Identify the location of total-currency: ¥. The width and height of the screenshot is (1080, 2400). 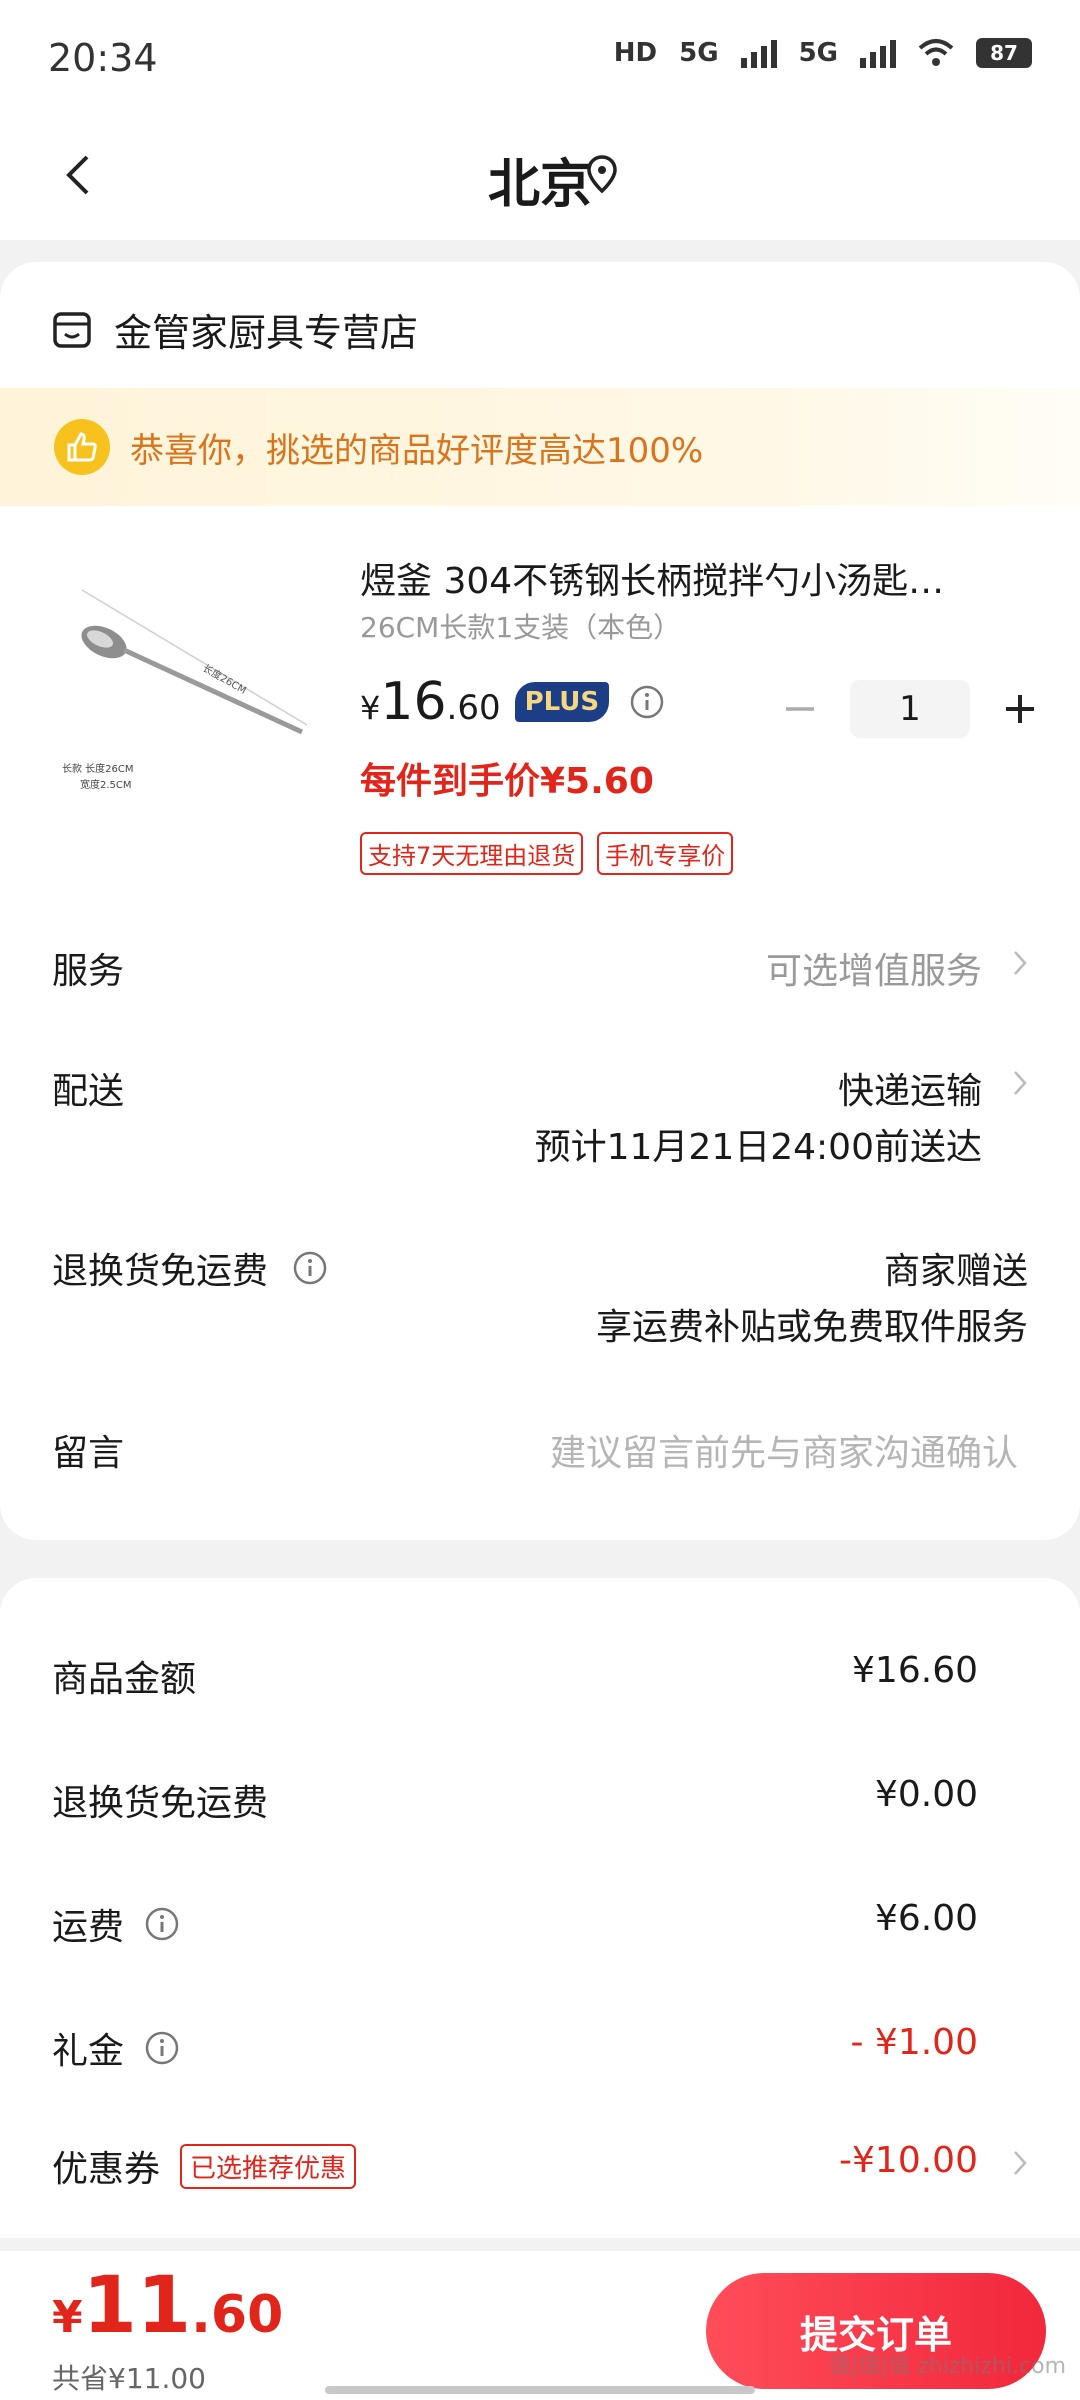
(67, 2317).